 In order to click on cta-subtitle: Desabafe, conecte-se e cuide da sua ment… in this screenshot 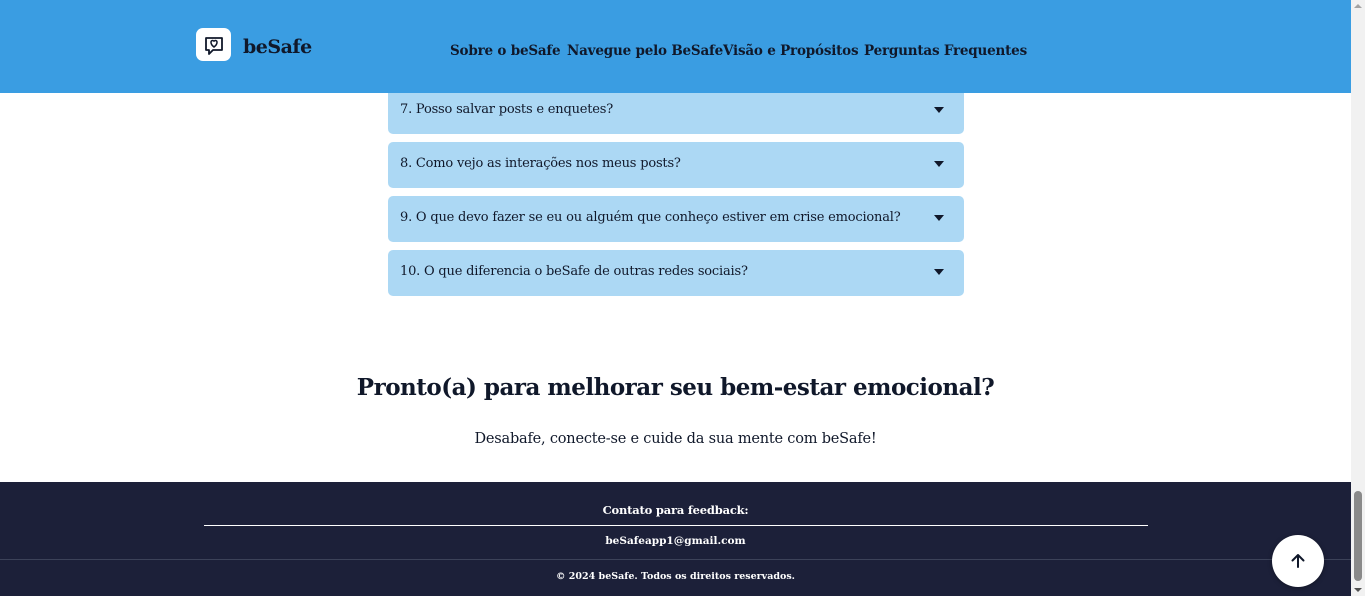, I will do `click(675, 439)`.